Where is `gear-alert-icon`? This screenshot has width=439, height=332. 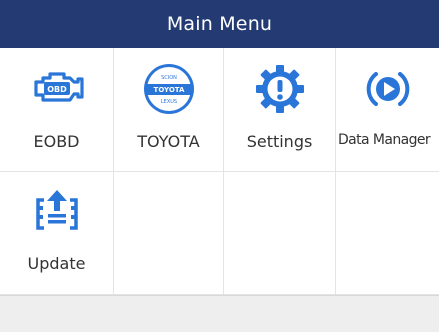 gear-alert-icon is located at coordinates (280, 89).